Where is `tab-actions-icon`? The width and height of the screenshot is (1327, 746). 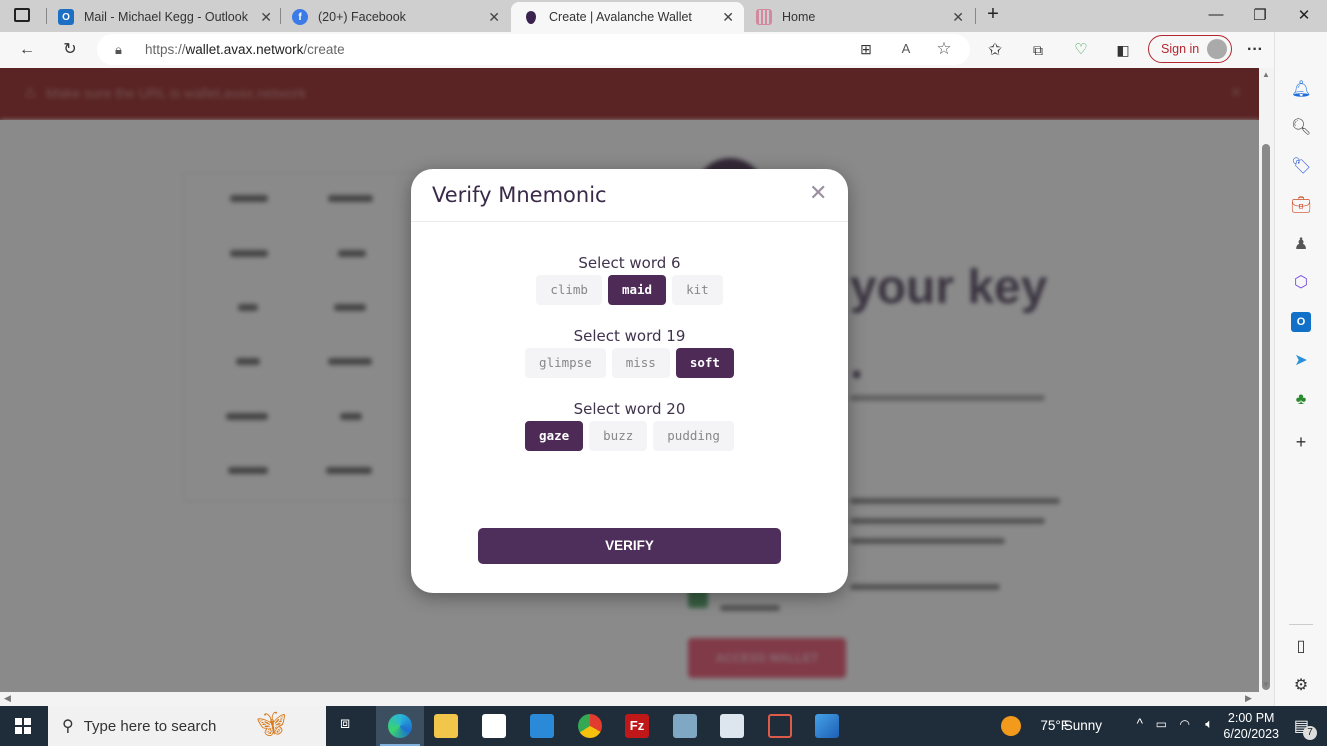
tab-actions-icon is located at coordinates (22, 15).